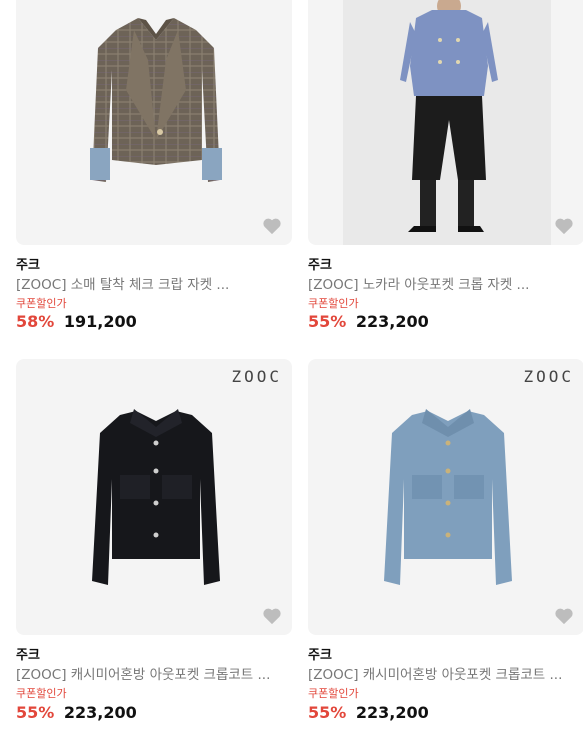  Describe the element at coordinates (100, 321) in the screenshot. I see `price-amount: 191,200` at that location.